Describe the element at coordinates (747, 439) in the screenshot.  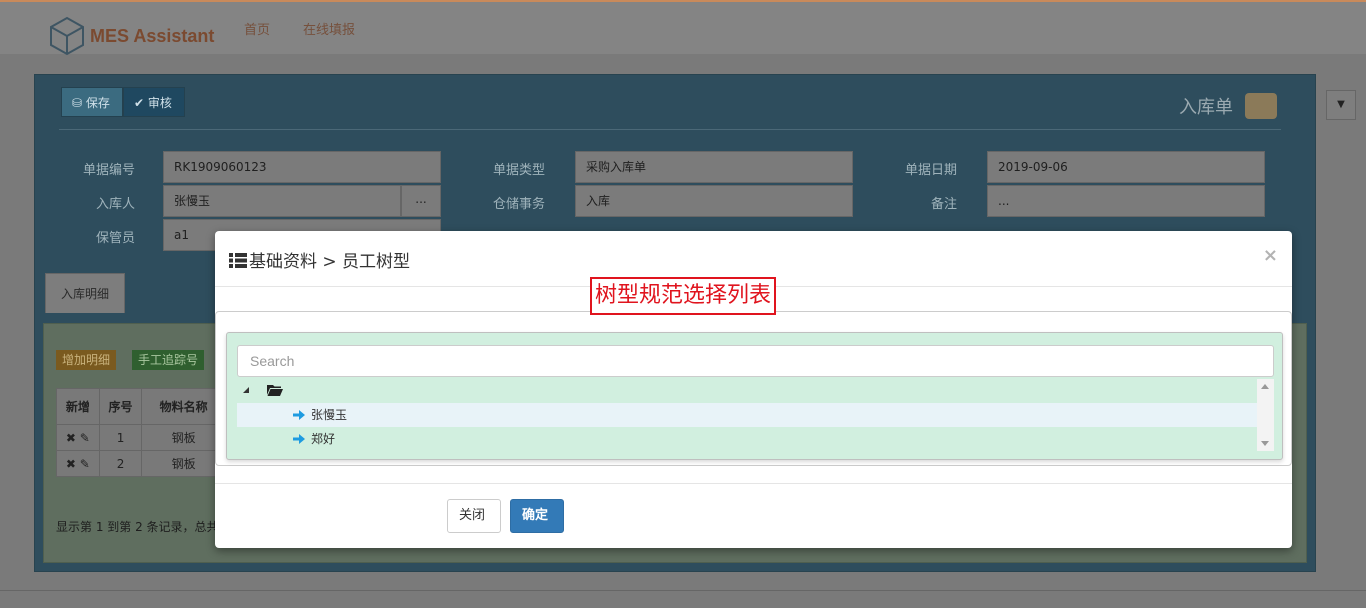
I see `tree-node-employee: 郑好` at that location.